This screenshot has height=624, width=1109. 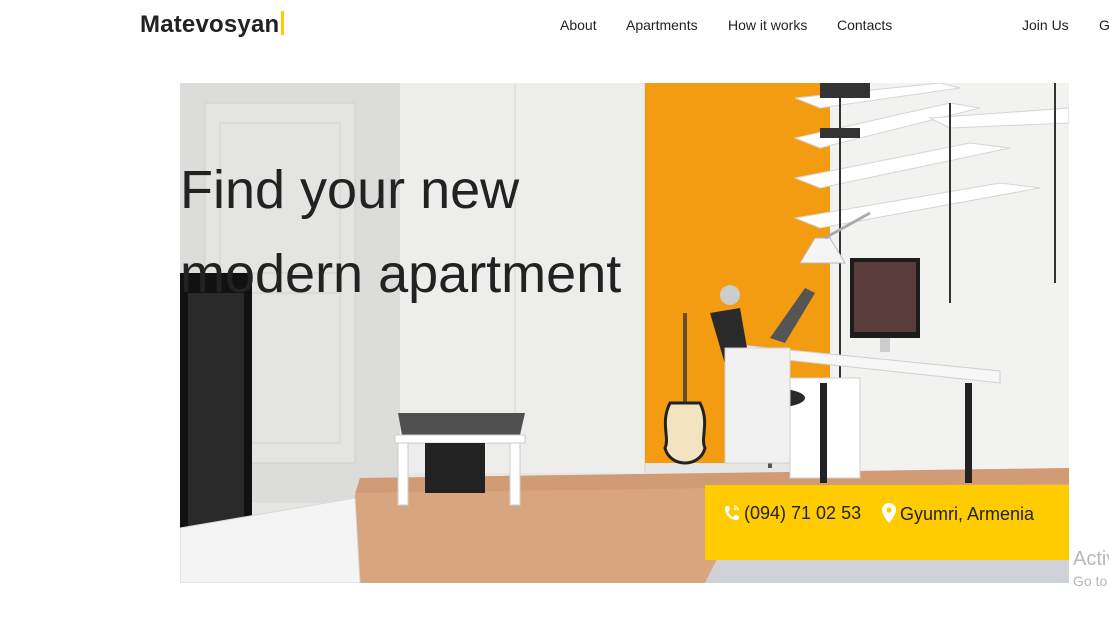 I want to click on activation-watermark: Activ Go to, so click(x=1091, y=568).